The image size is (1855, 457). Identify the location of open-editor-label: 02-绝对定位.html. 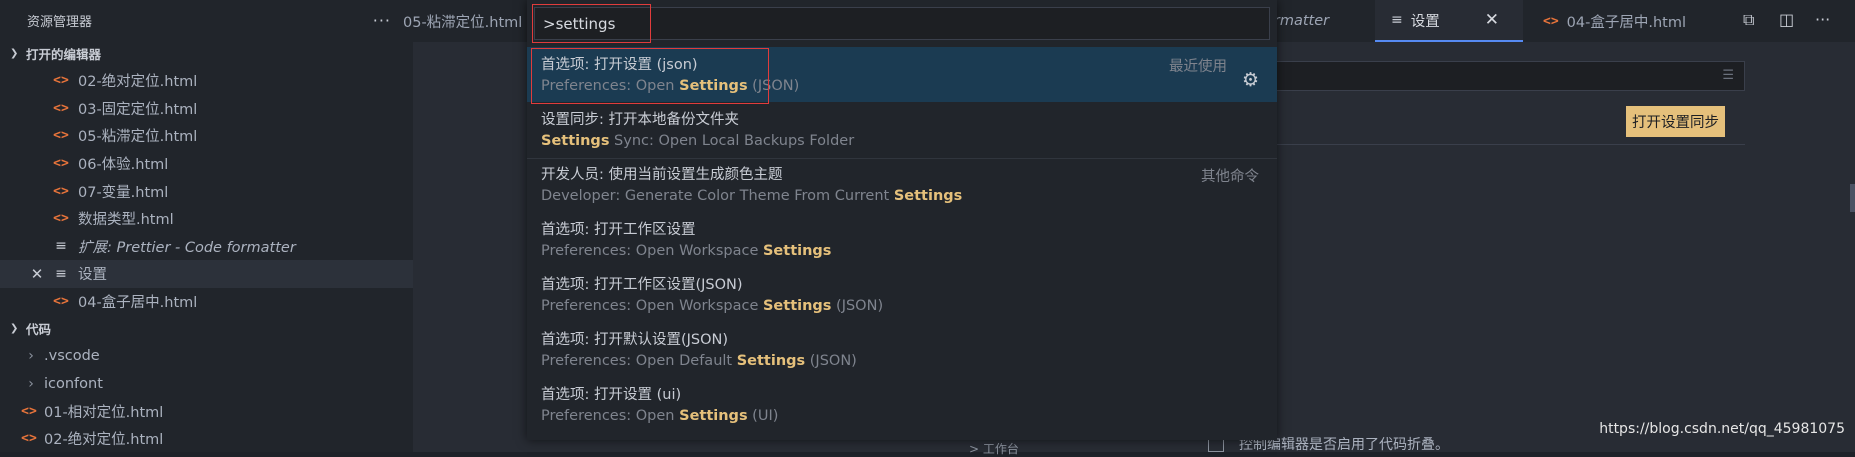
(138, 82).